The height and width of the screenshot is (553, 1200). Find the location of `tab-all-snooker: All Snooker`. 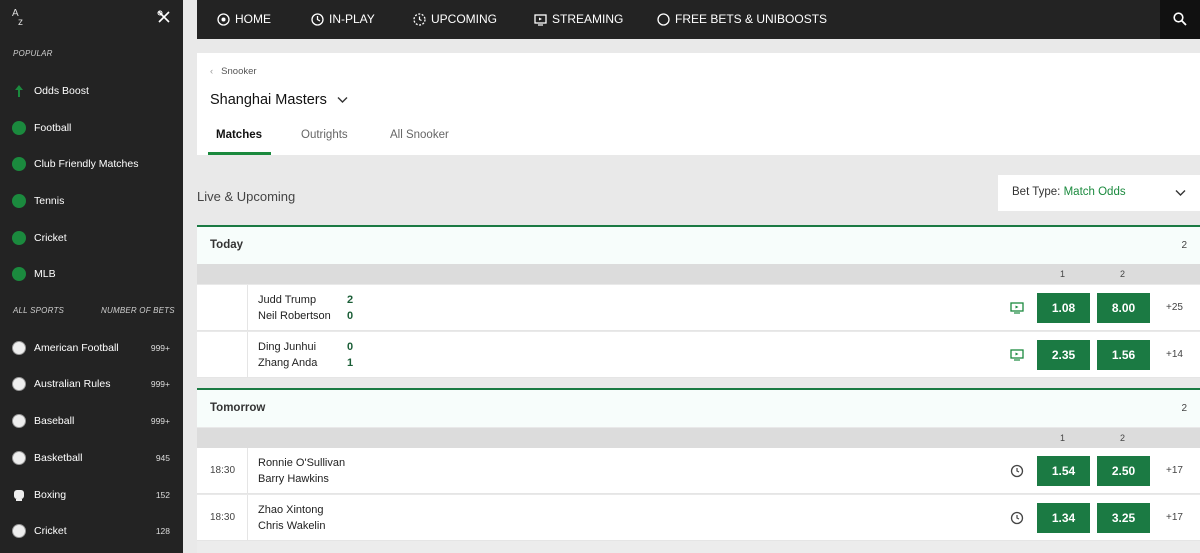

tab-all-snooker: All Snooker is located at coordinates (419, 135).